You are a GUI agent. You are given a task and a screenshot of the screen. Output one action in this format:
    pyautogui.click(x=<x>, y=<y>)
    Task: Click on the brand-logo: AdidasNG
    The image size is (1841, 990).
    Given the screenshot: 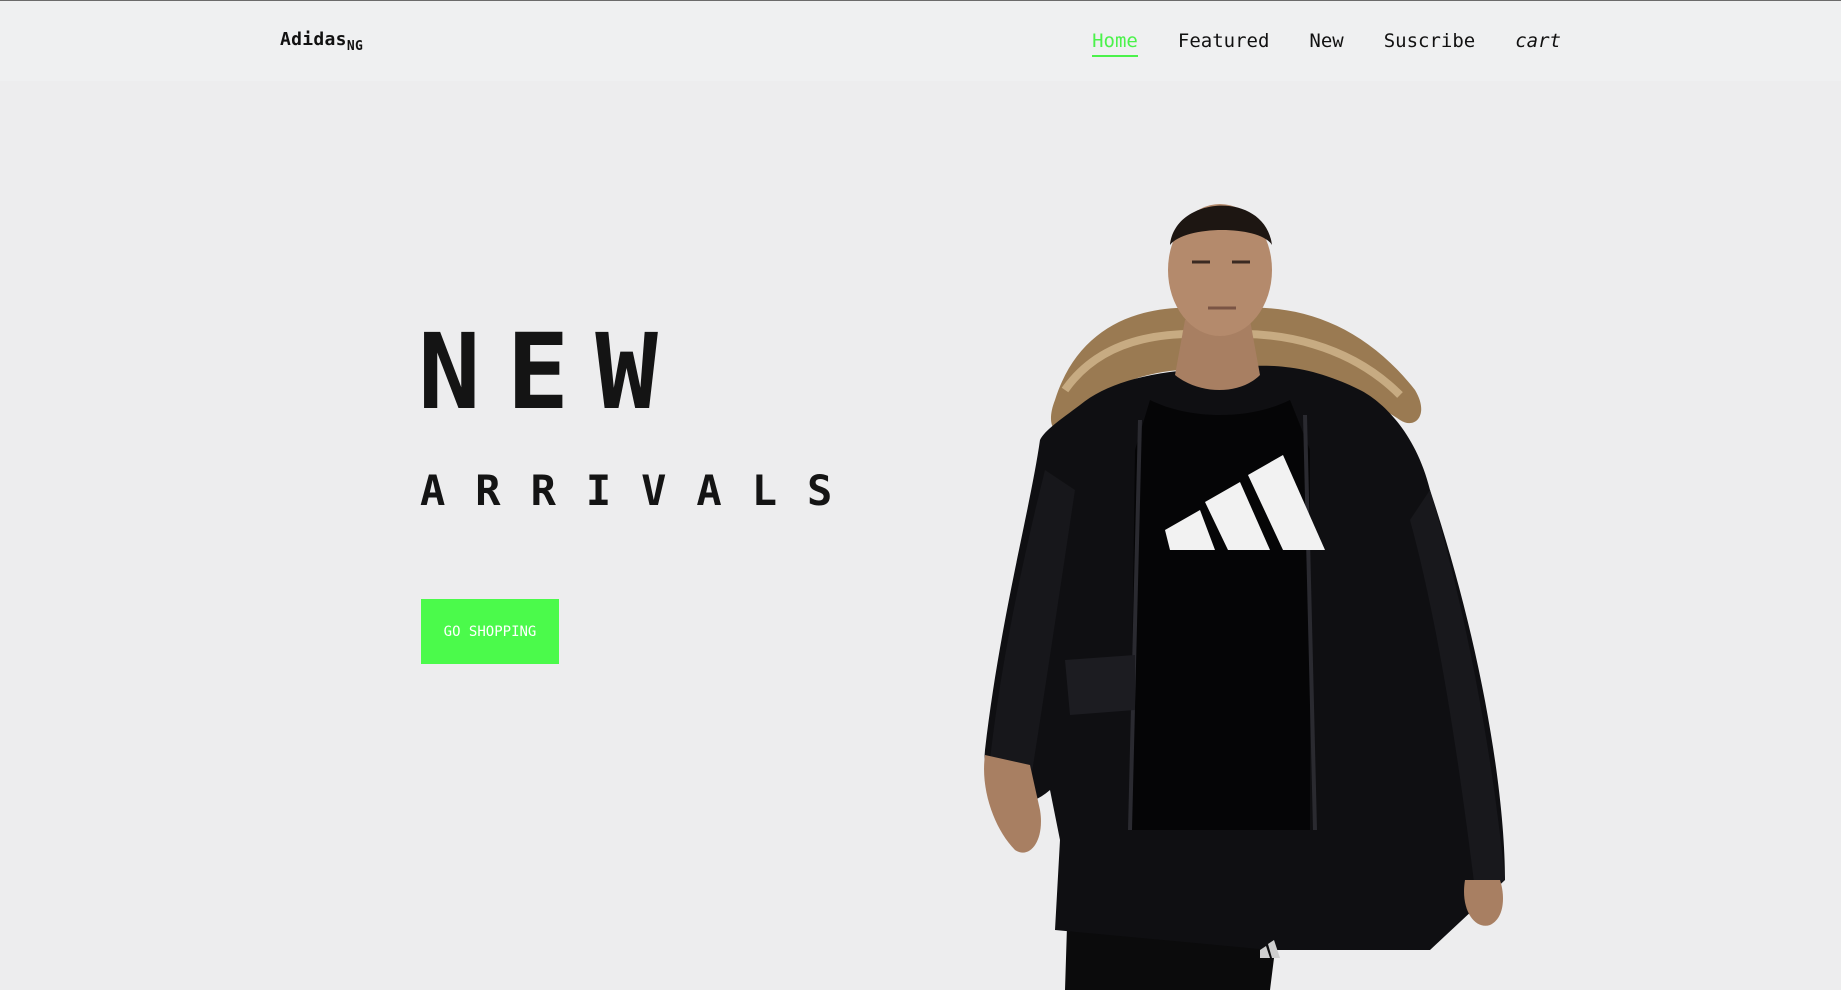 What is the action you would take?
    pyautogui.click(x=321, y=41)
    